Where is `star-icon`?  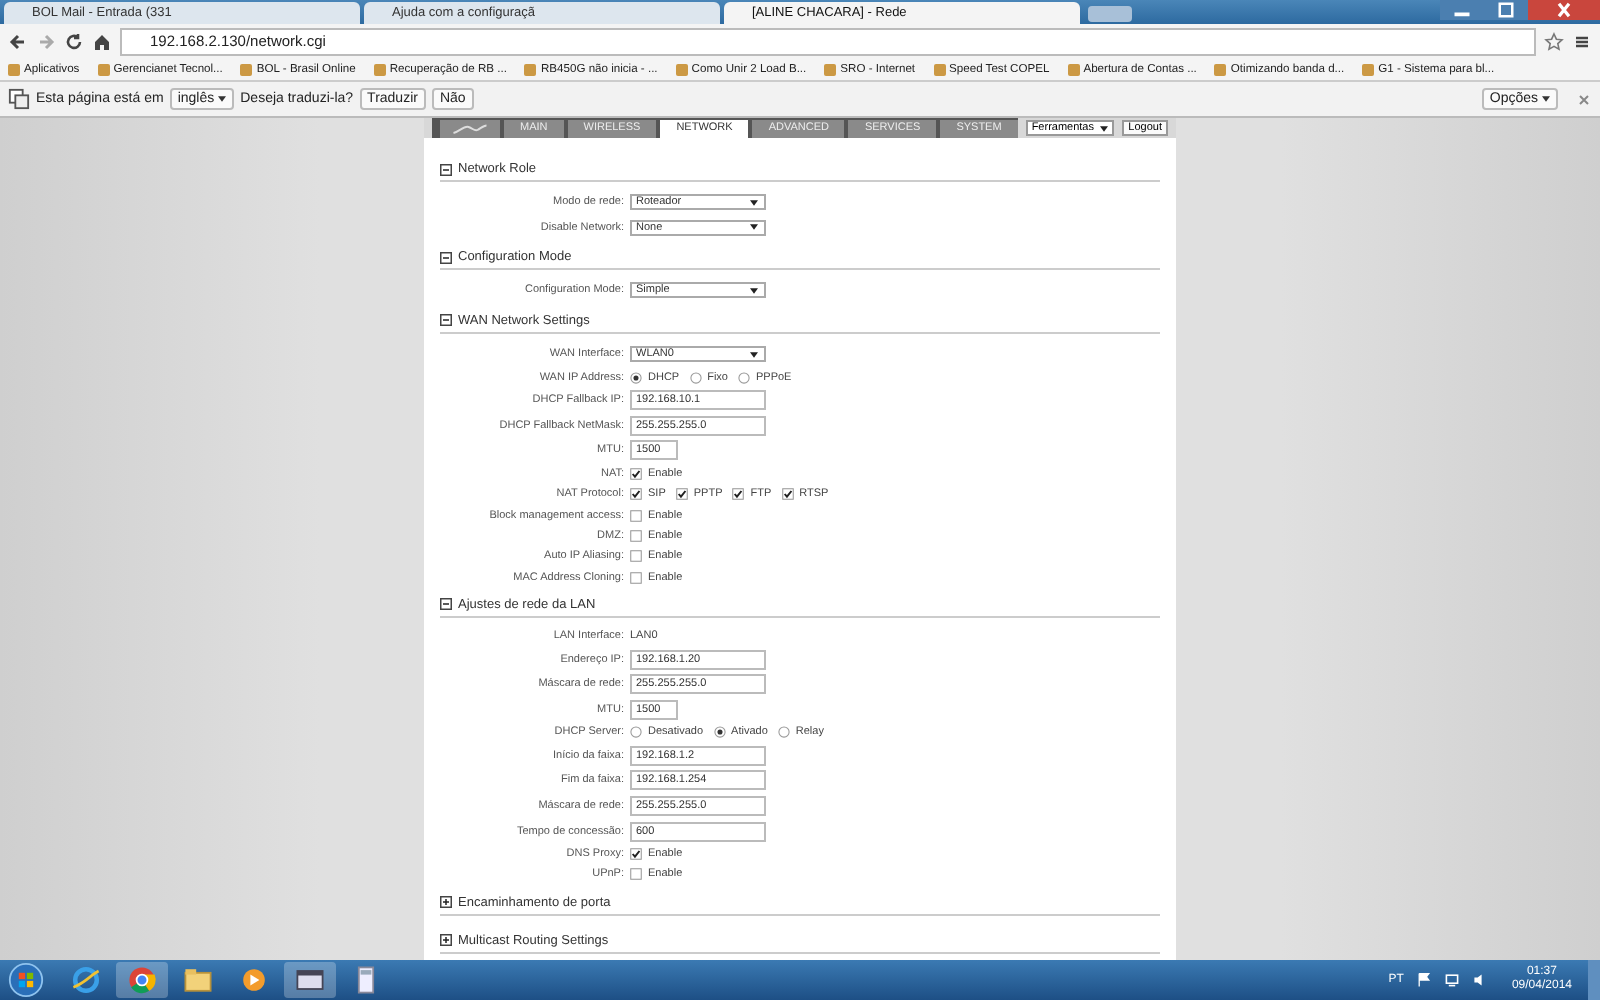 star-icon is located at coordinates (1554, 41).